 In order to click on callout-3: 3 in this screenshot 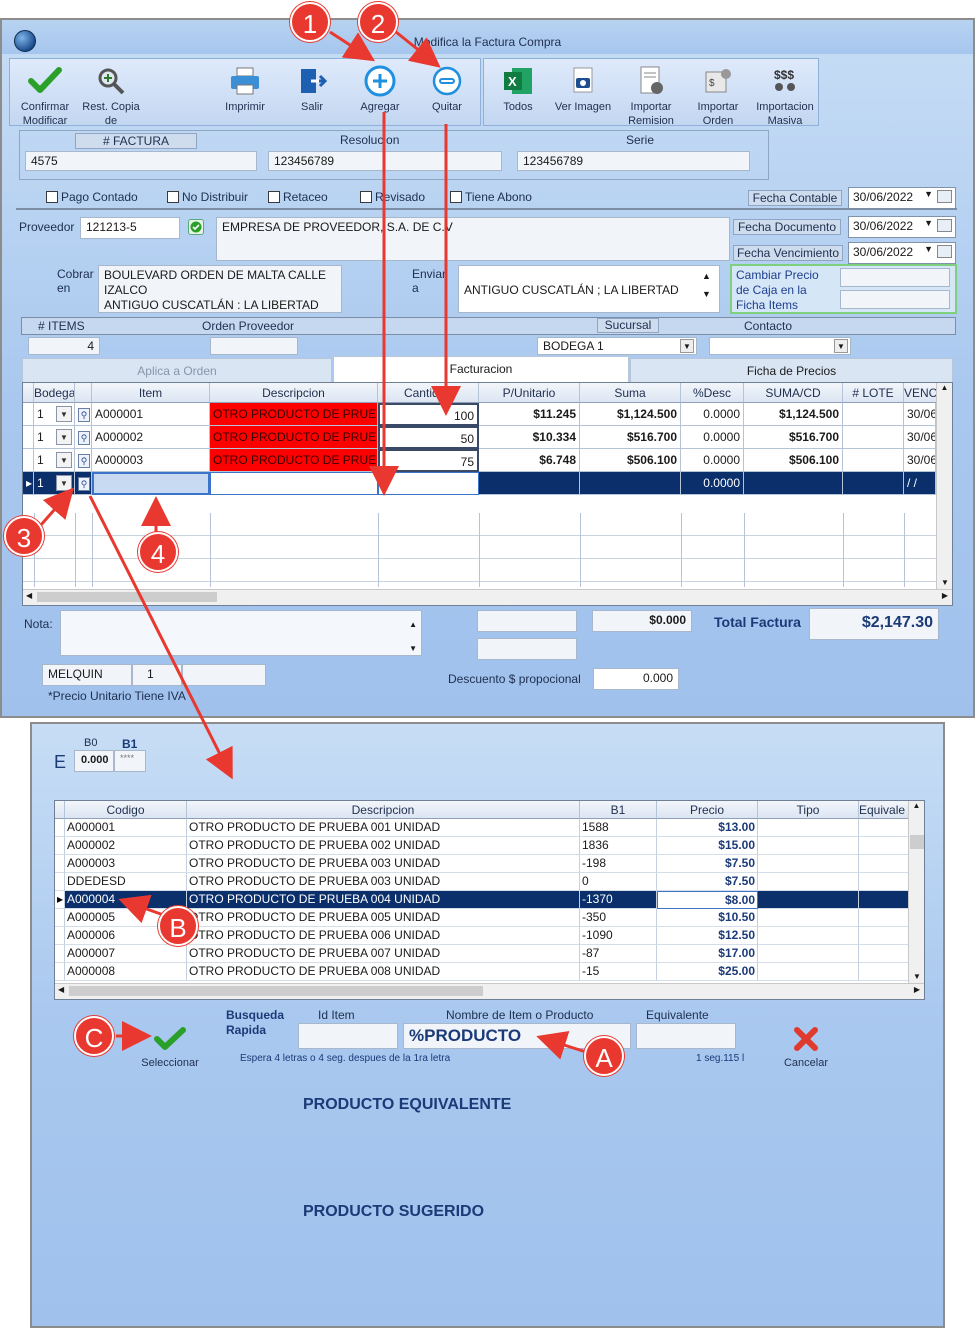, I will do `click(24, 536)`.